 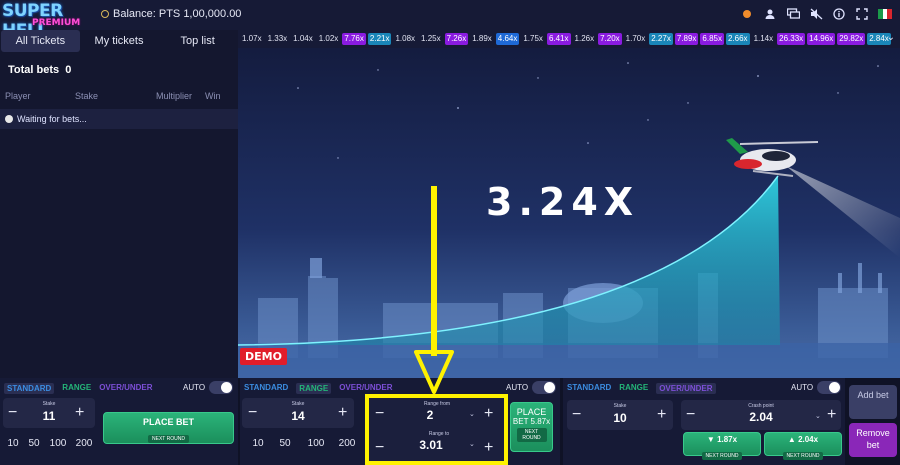 I want to click on down-arrow-icon: ▼, so click(x=710, y=439).